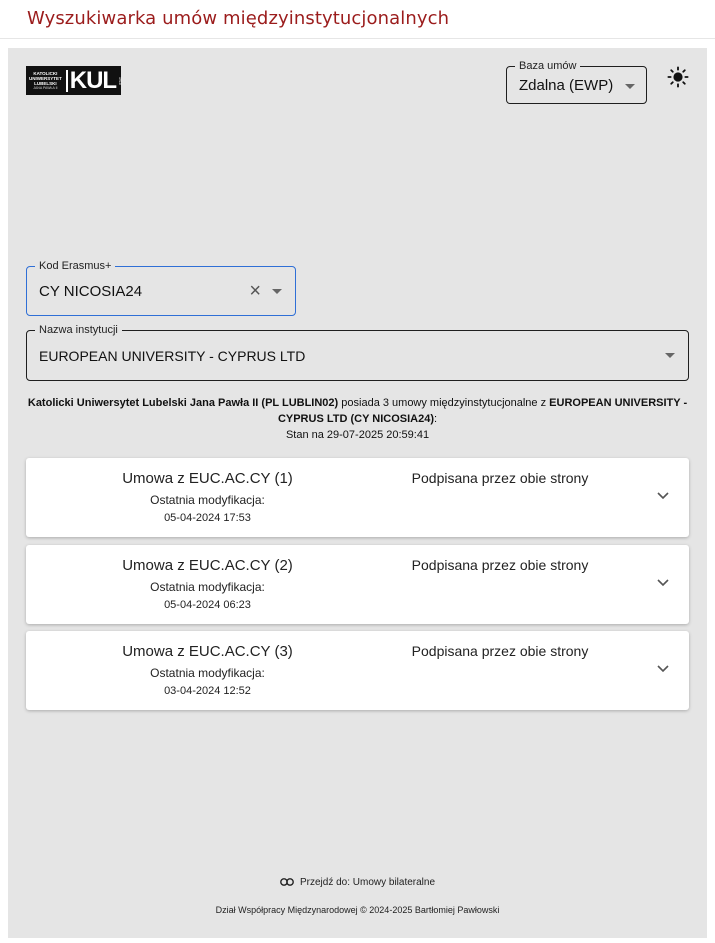 The height and width of the screenshot is (943, 715). I want to click on baza-umow-select: Baza umów Zdalna (EWP), so click(576, 81).